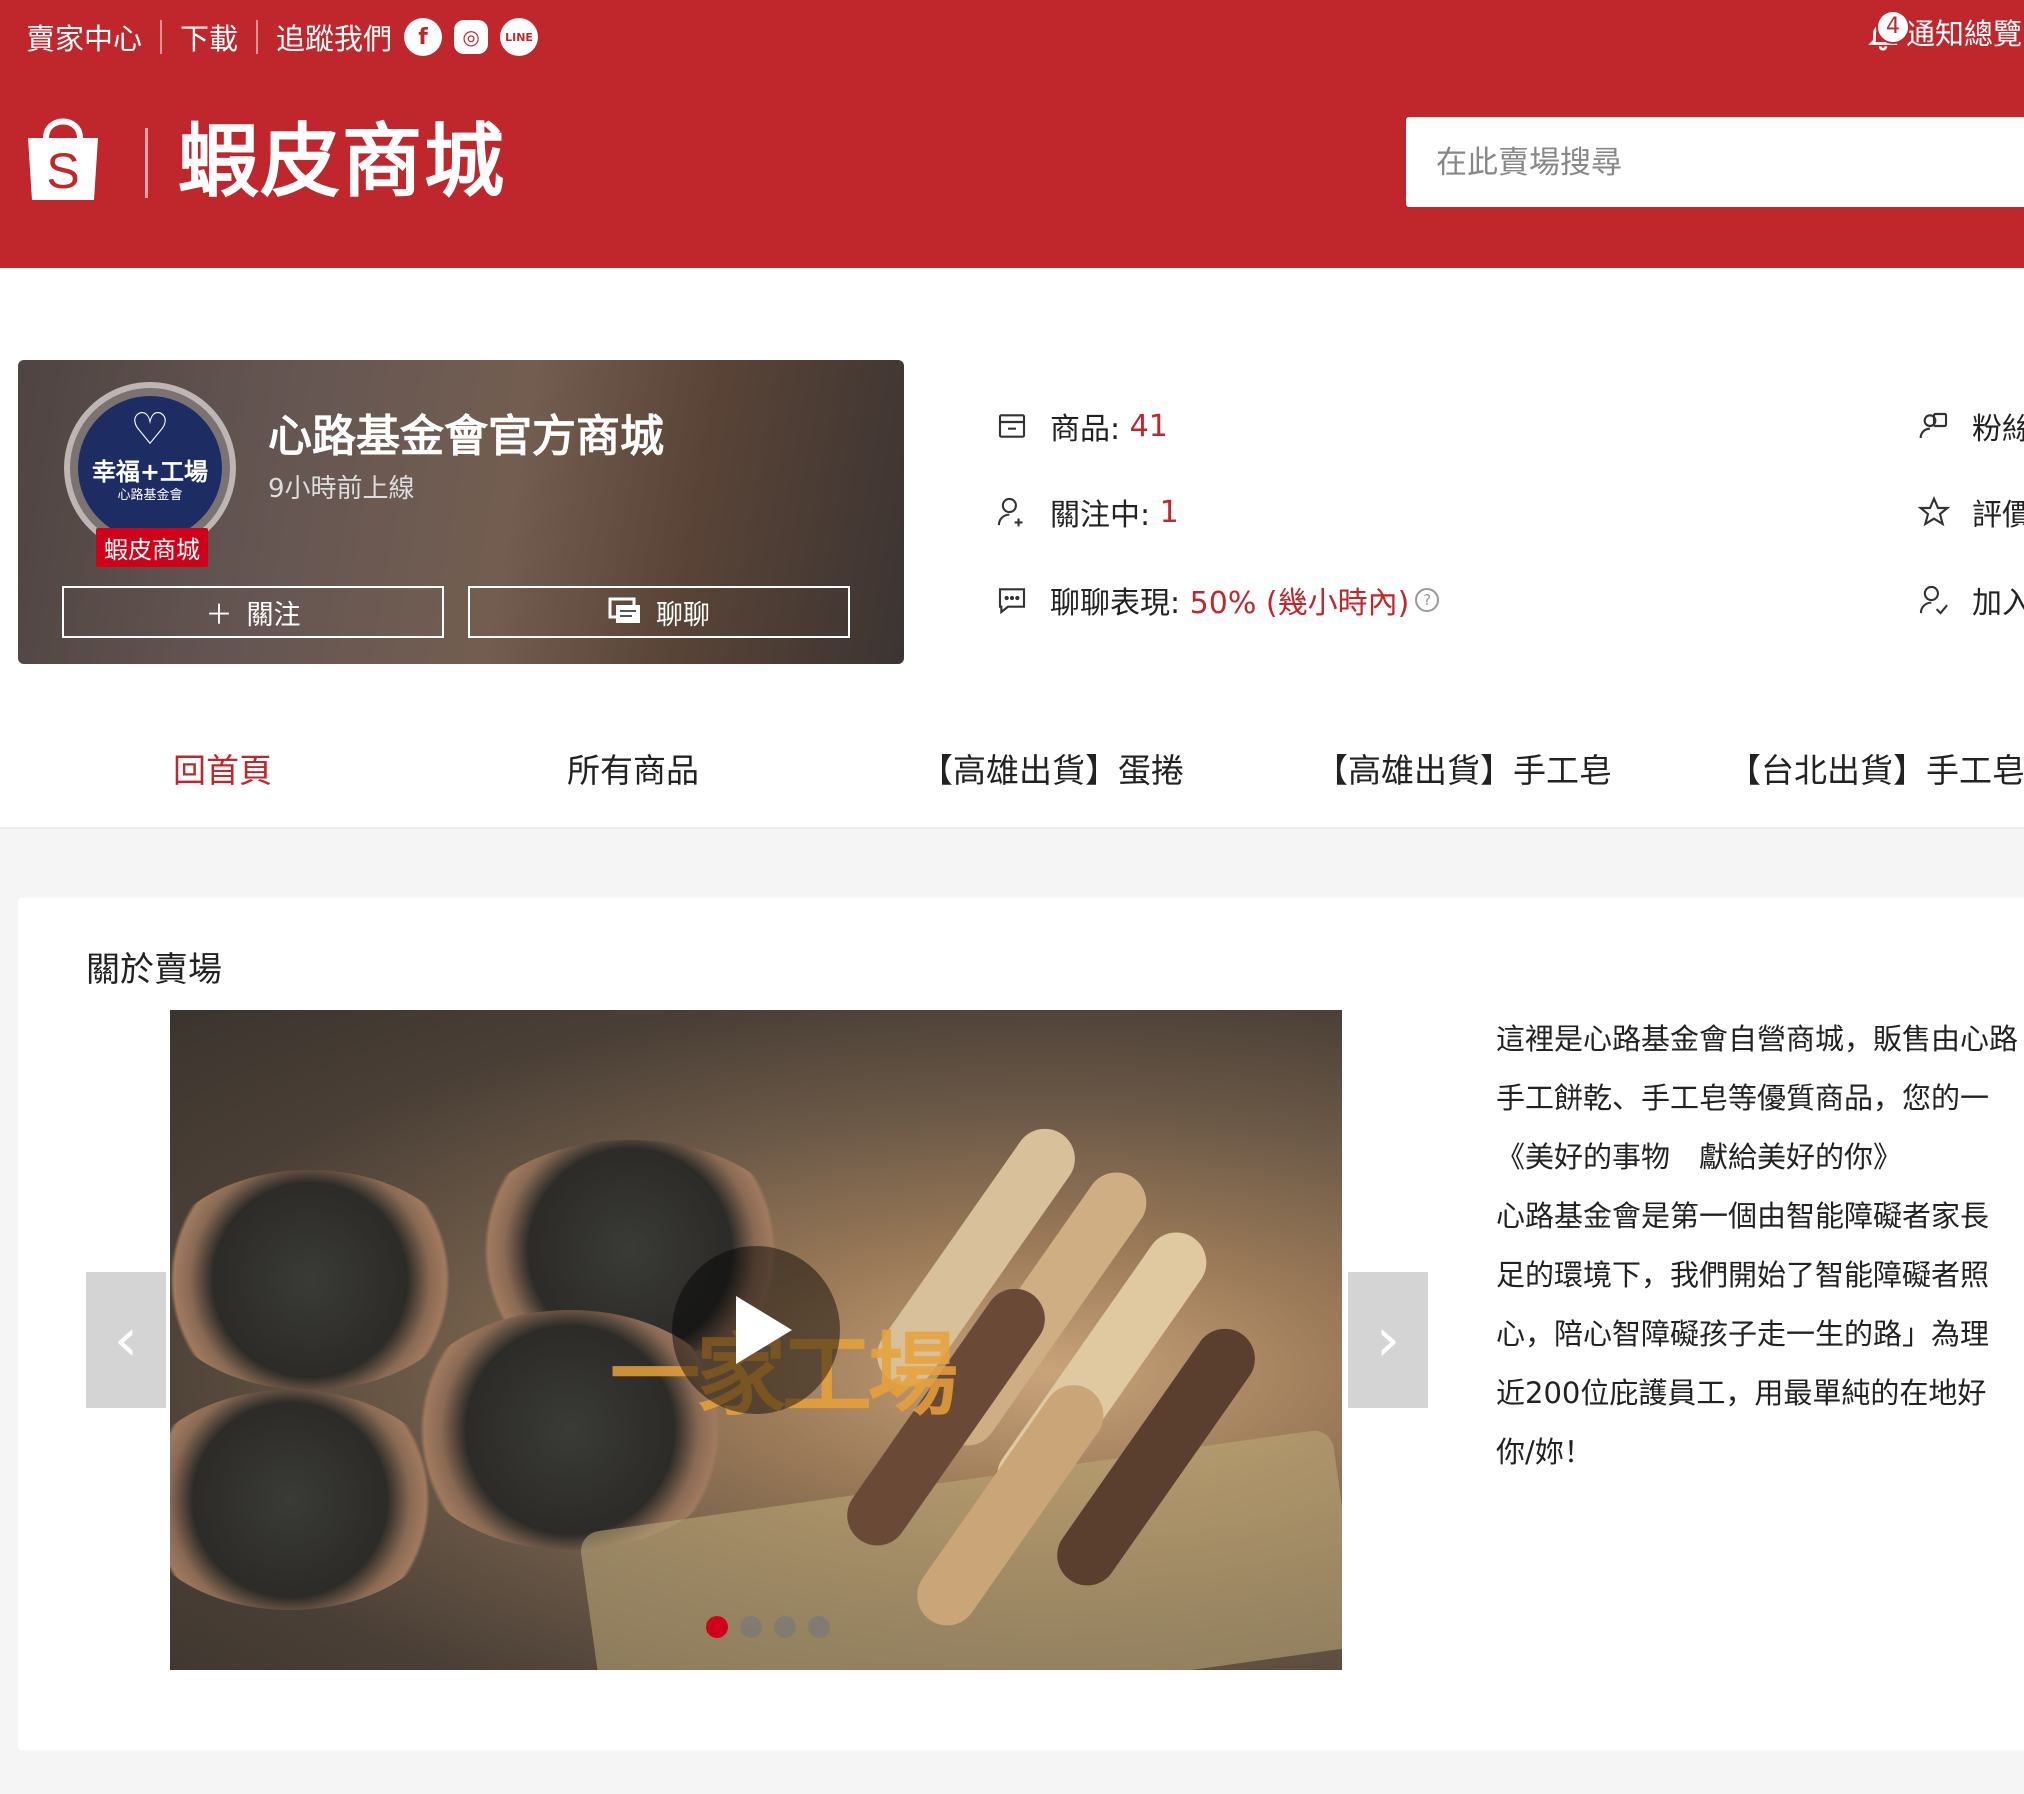 This screenshot has width=2024, height=1794. Describe the element at coordinates (1085, 429) in the screenshot. I see `products-label: 商品:` at that location.